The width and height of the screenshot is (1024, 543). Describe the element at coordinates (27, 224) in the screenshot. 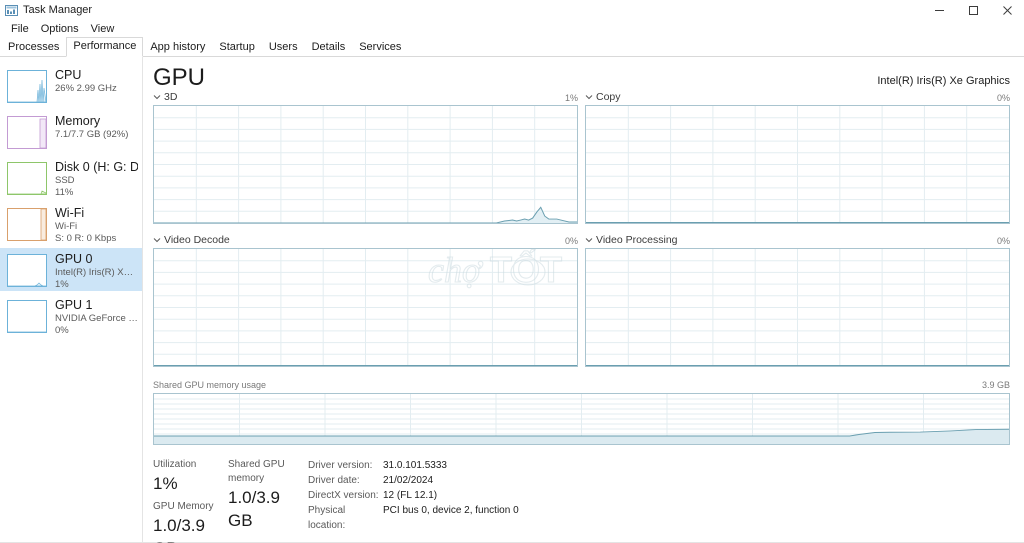

I see `wifi-mini-graph` at that location.